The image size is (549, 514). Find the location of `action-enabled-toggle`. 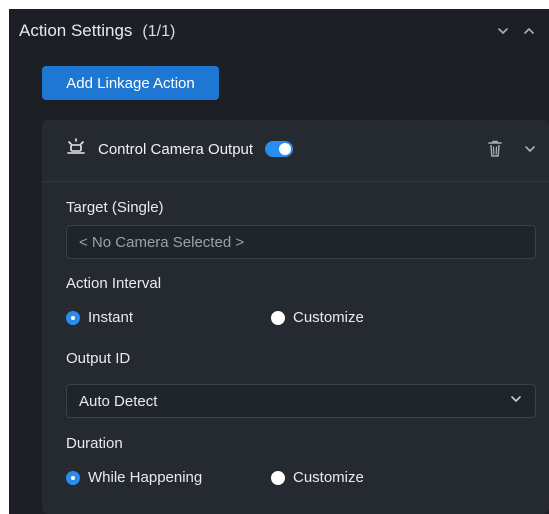

action-enabled-toggle is located at coordinates (279, 149).